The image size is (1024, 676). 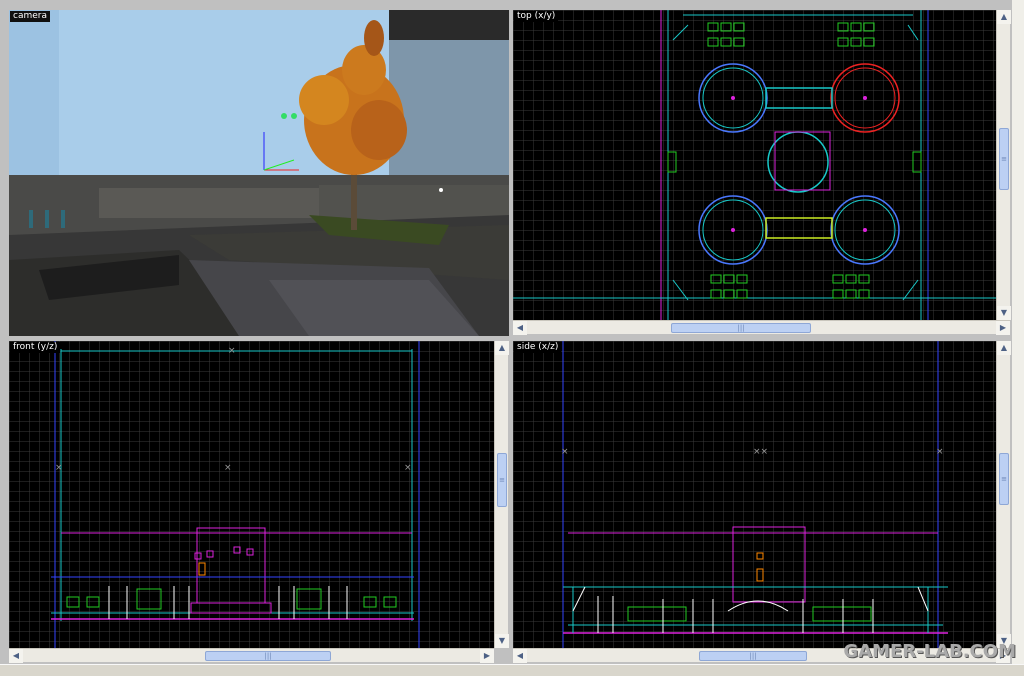 What do you see at coordinates (1018, 338) in the screenshot?
I see `right-panel-edge` at bounding box center [1018, 338].